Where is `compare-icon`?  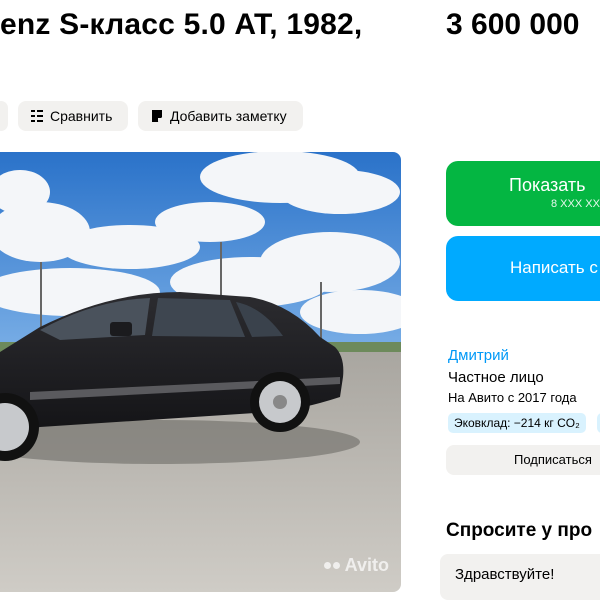 compare-icon is located at coordinates (37, 116).